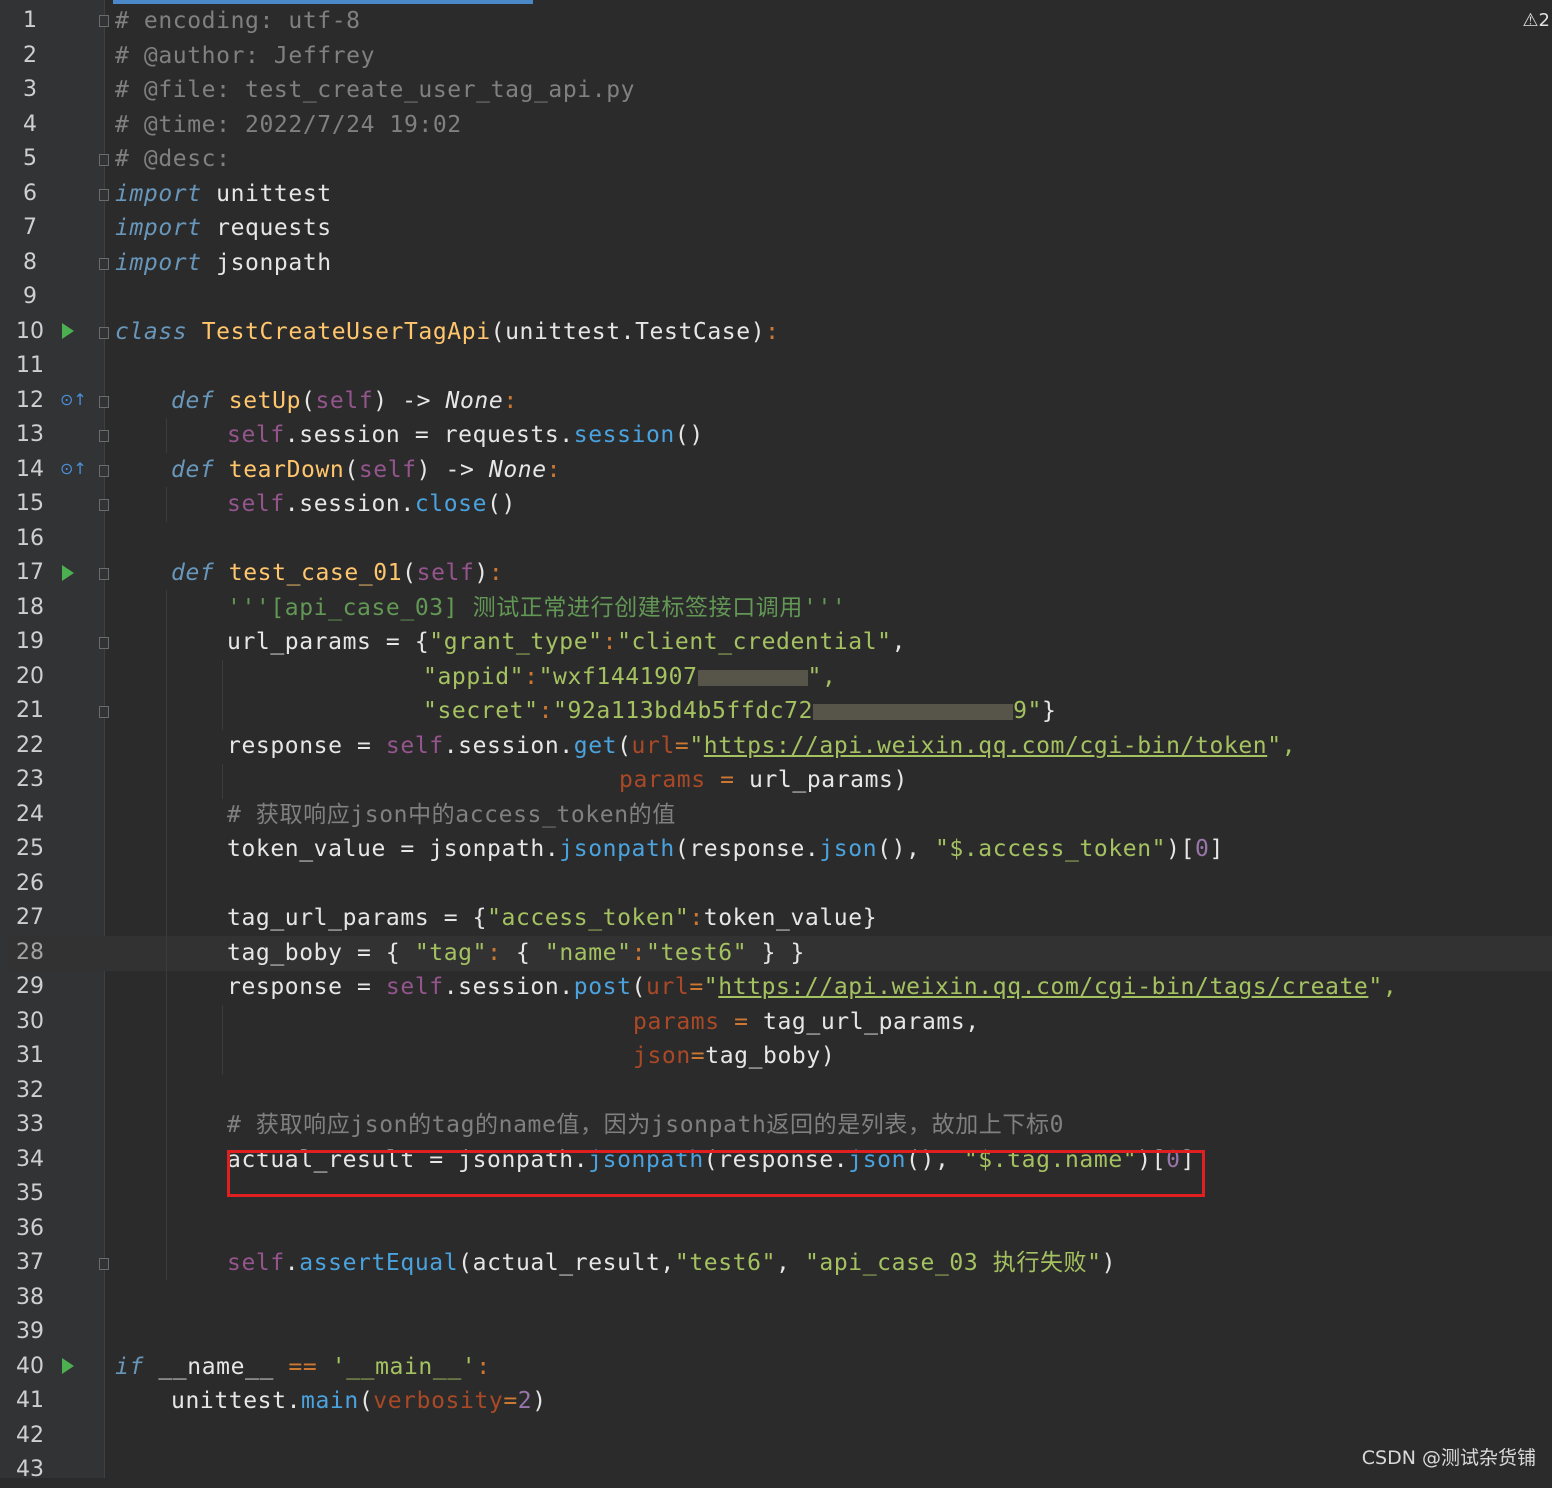 The height and width of the screenshot is (1488, 1552). Describe the element at coordinates (536, 608) in the screenshot. I see `code-line-18: '''[api_case_03] 测试正常进行创建标签接口调用'''` at that location.